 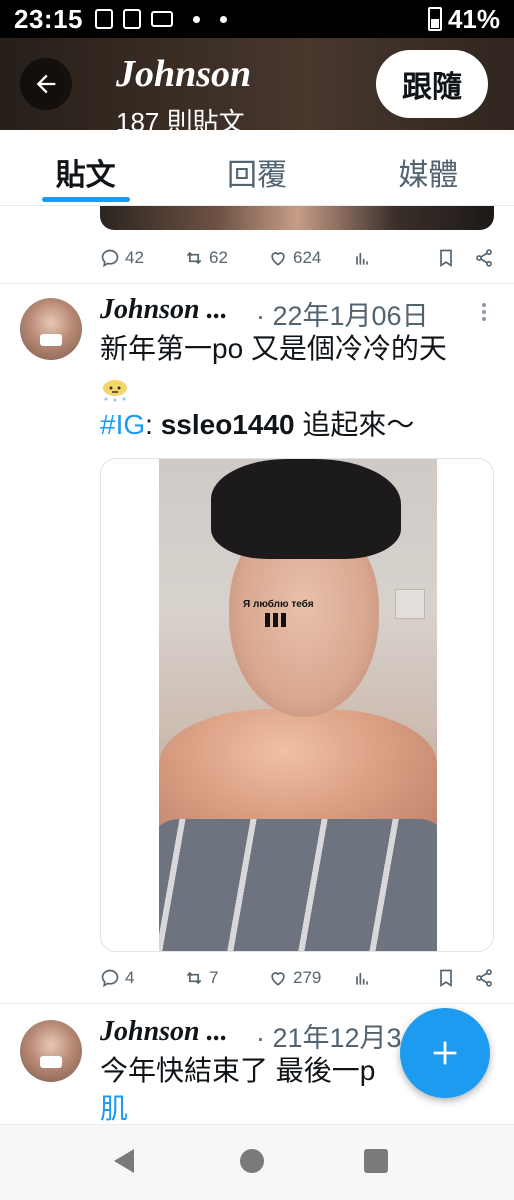 I want to click on previous-tweet-actions: 42 62 624, so click(x=297, y=258).